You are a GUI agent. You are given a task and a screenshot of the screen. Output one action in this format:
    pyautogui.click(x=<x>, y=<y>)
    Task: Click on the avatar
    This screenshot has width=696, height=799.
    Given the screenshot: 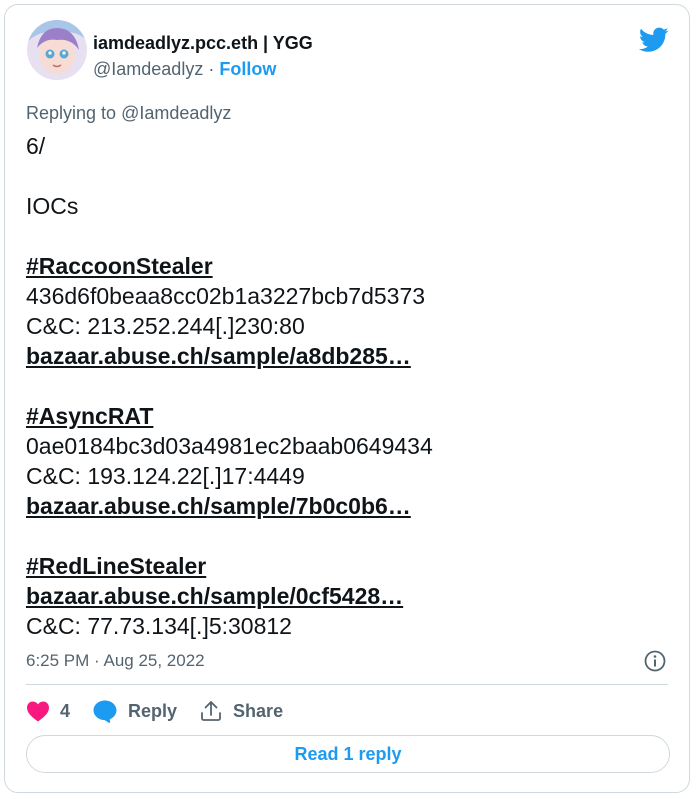 What is the action you would take?
    pyautogui.click(x=57, y=50)
    